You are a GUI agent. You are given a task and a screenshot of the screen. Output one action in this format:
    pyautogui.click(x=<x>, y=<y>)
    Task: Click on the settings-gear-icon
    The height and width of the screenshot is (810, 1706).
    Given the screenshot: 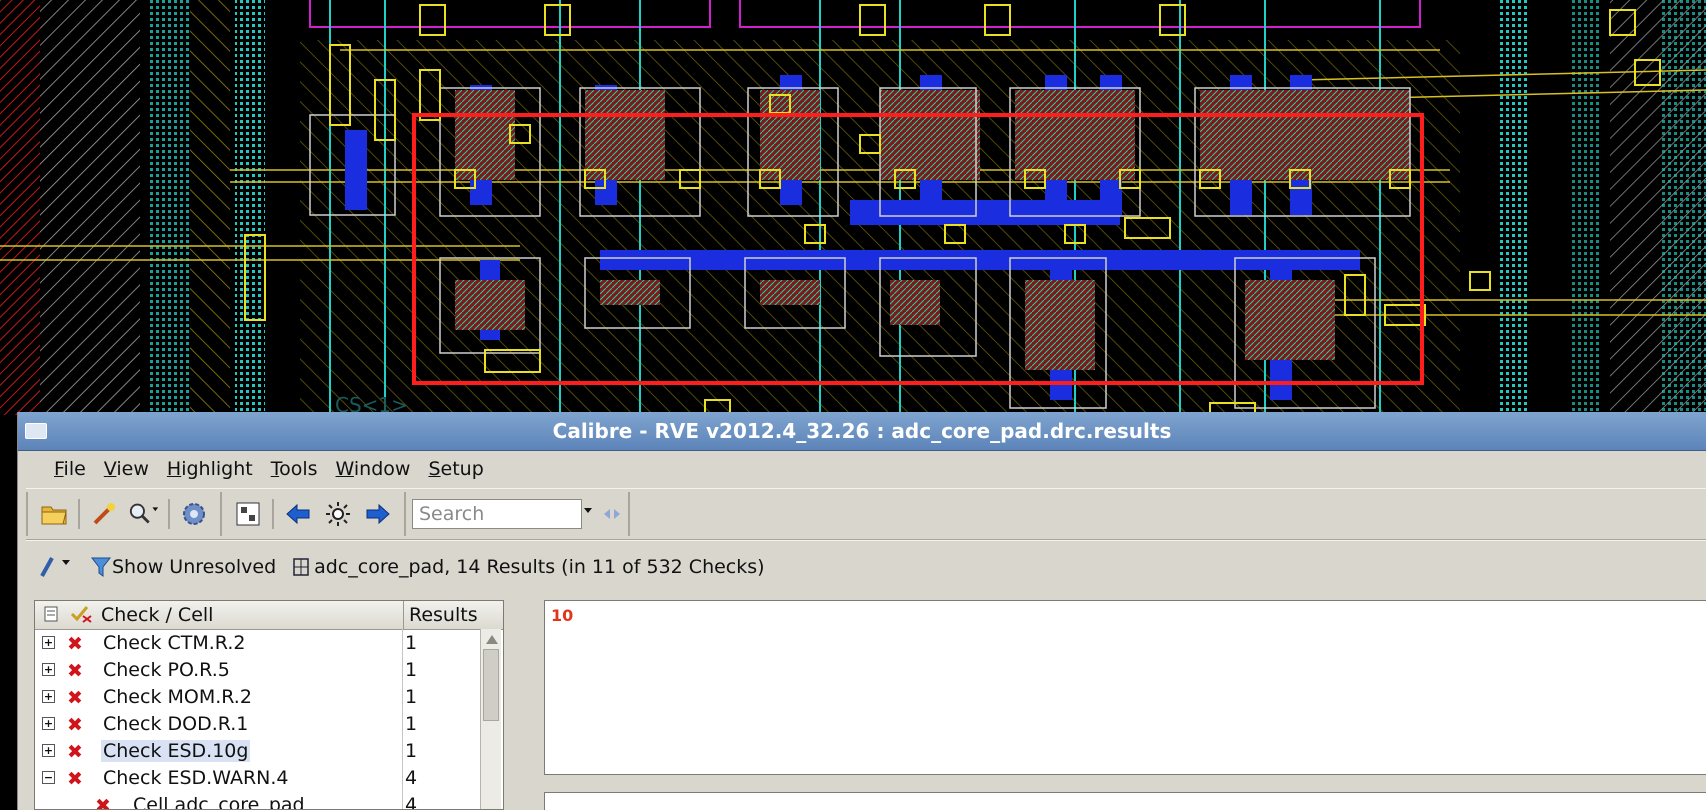 What is the action you would take?
    pyautogui.click(x=194, y=514)
    